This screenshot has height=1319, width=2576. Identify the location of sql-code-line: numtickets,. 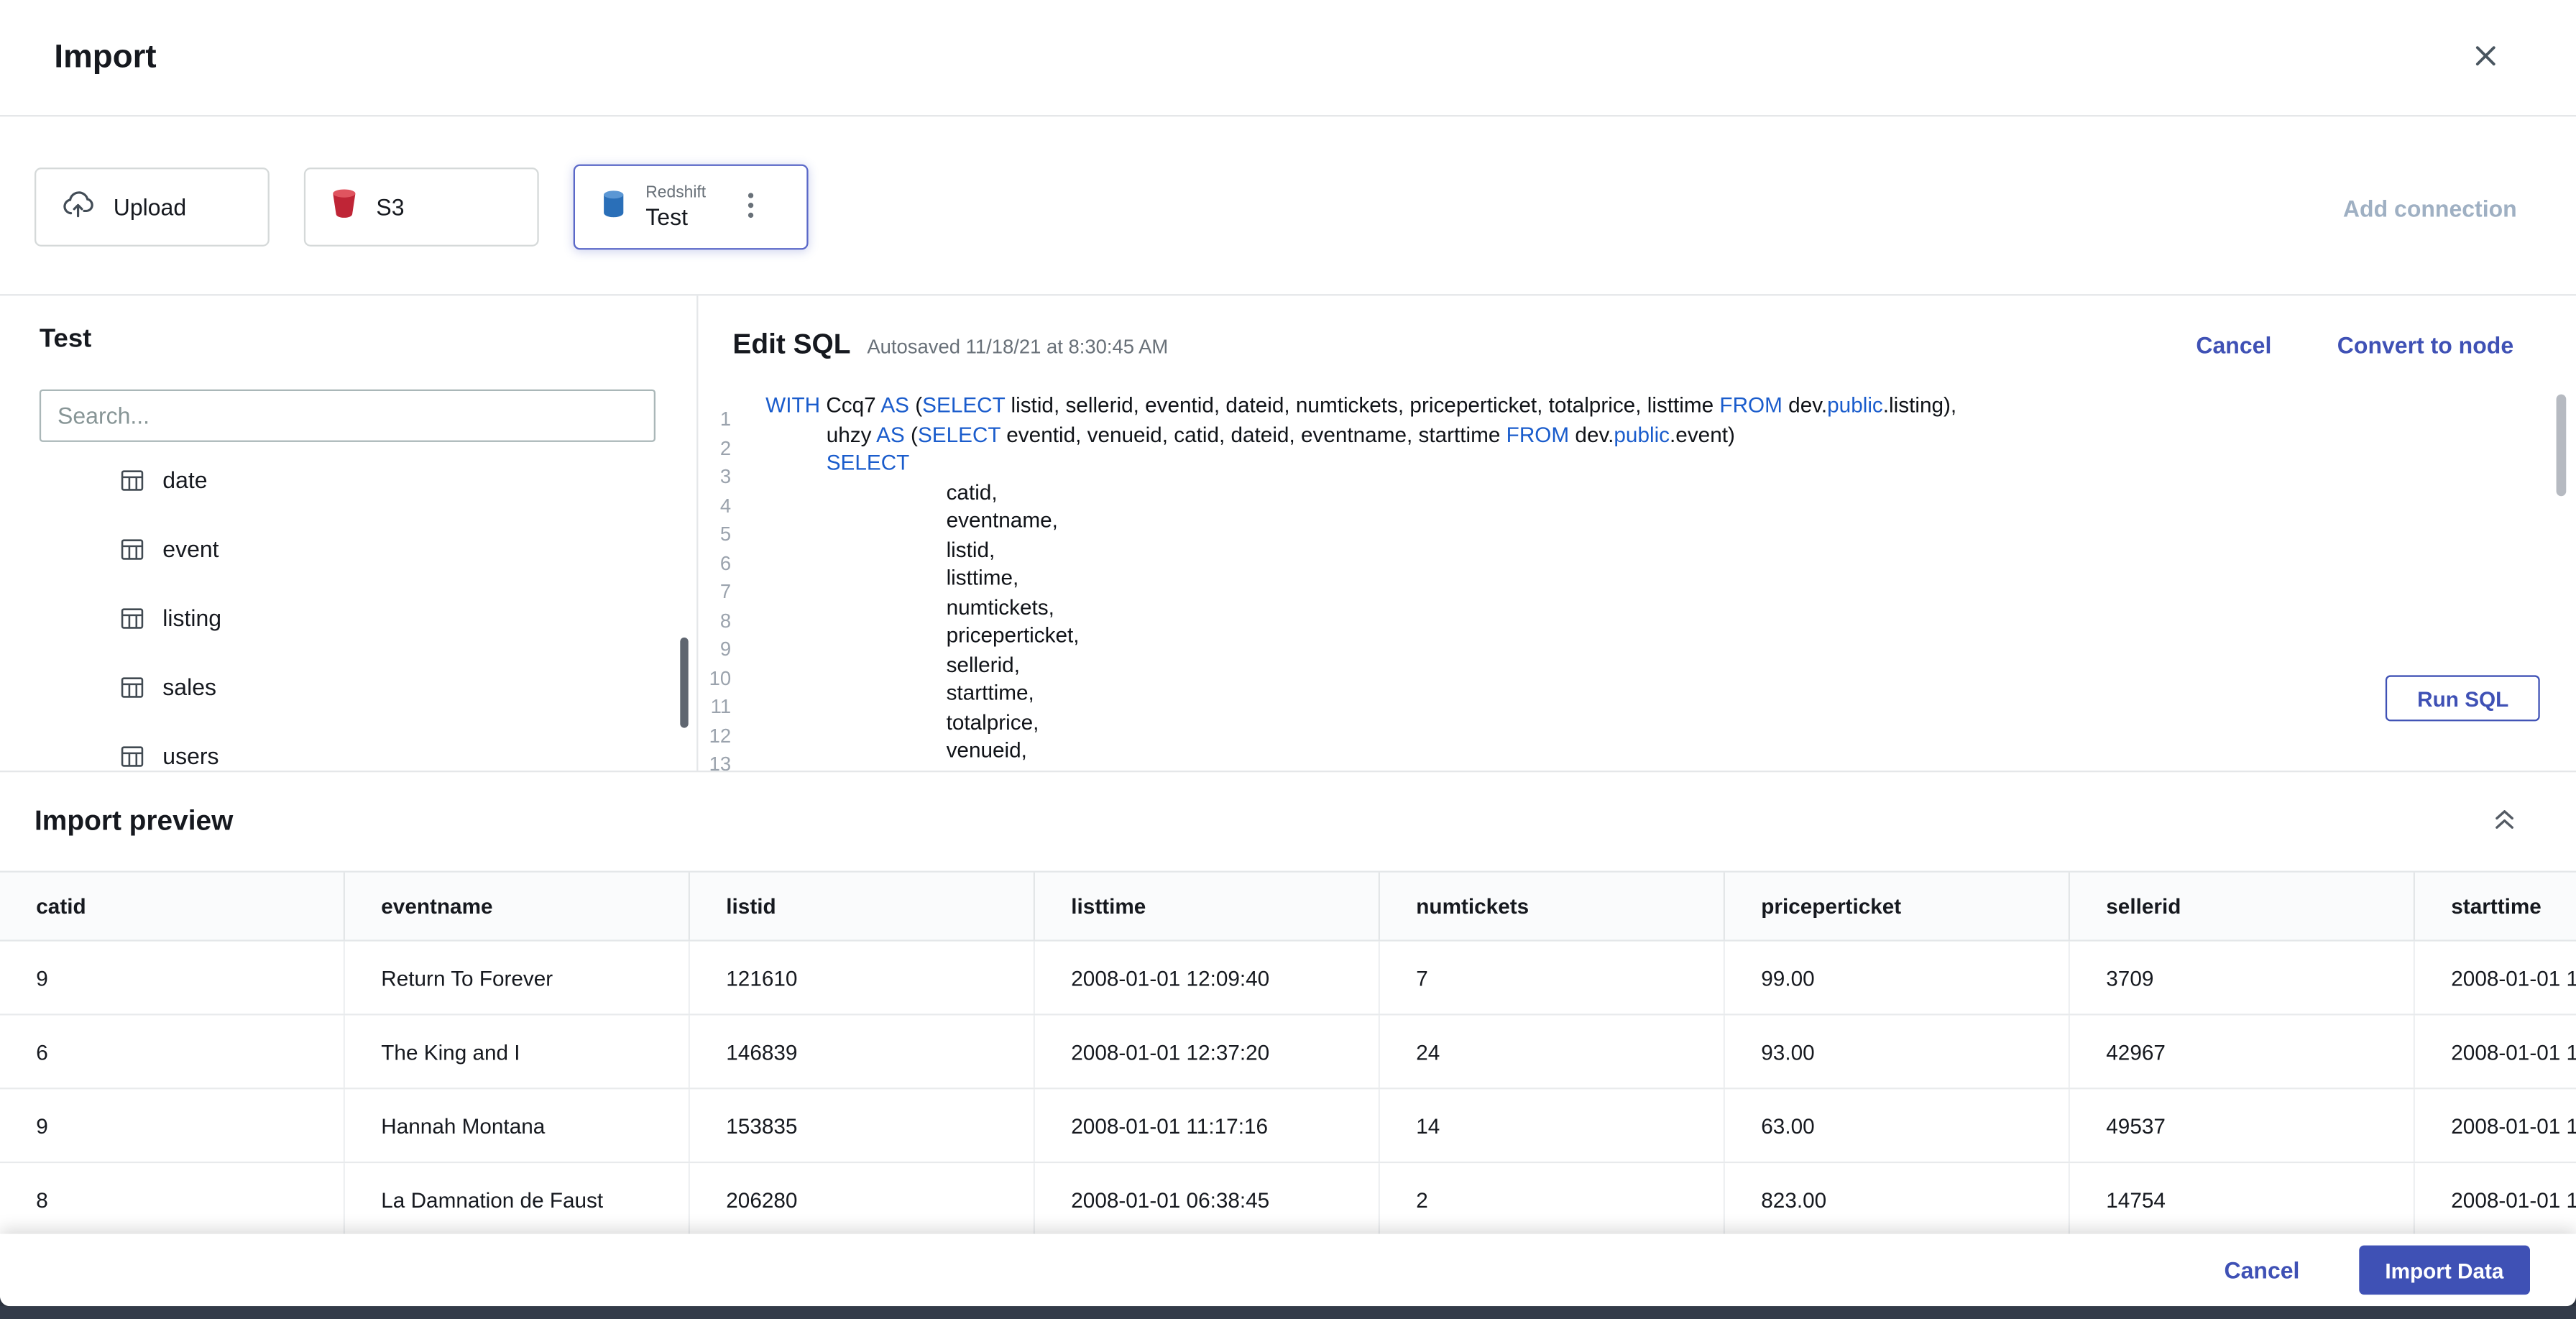
(1670, 606).